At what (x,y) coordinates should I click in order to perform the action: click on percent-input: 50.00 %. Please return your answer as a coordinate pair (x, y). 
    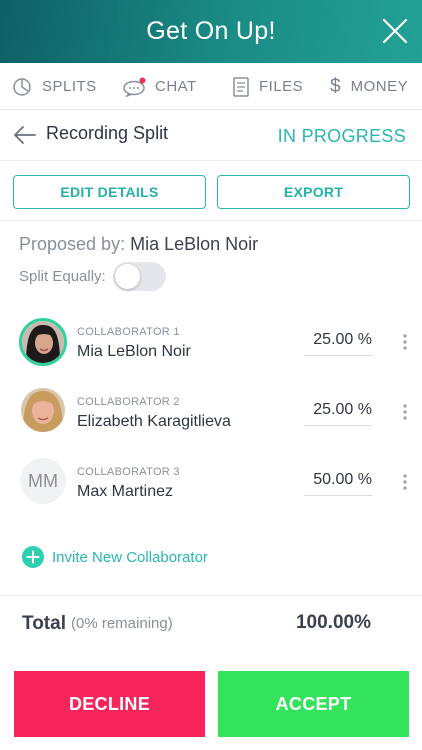
    Looking at the image, I should click on (338, 481).